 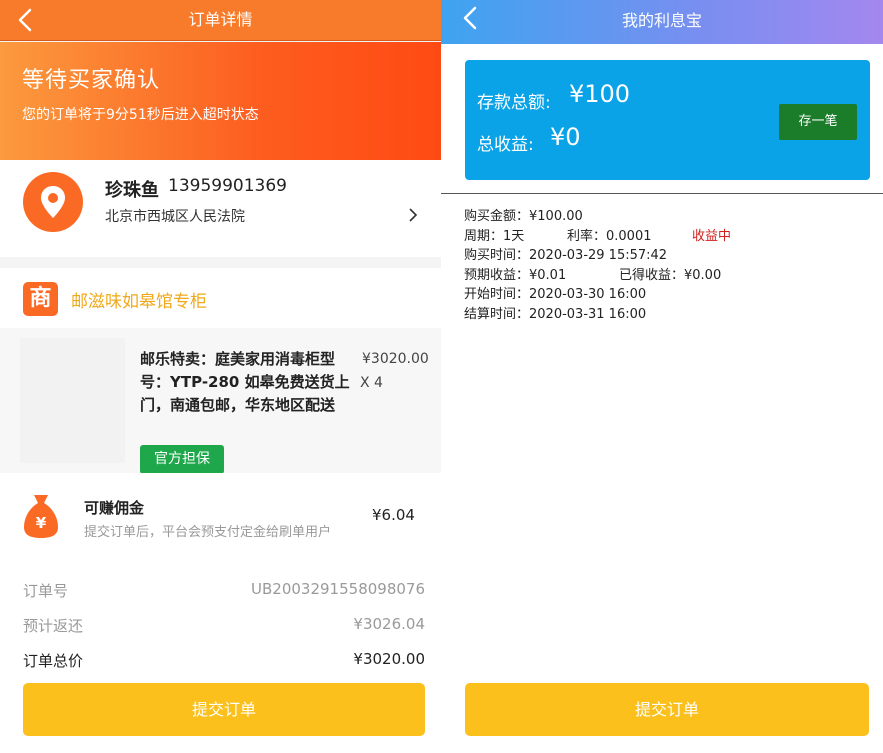 I want to click on order-number-label: 订单号, so click(x=46, y=591).